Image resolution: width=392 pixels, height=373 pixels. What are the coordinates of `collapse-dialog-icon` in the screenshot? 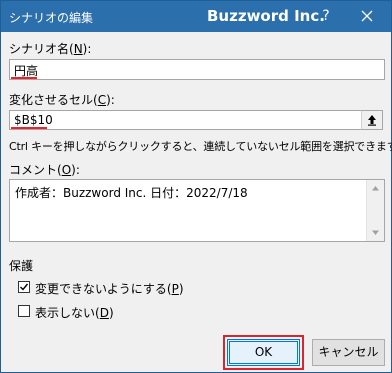 It's located at (372, 120).